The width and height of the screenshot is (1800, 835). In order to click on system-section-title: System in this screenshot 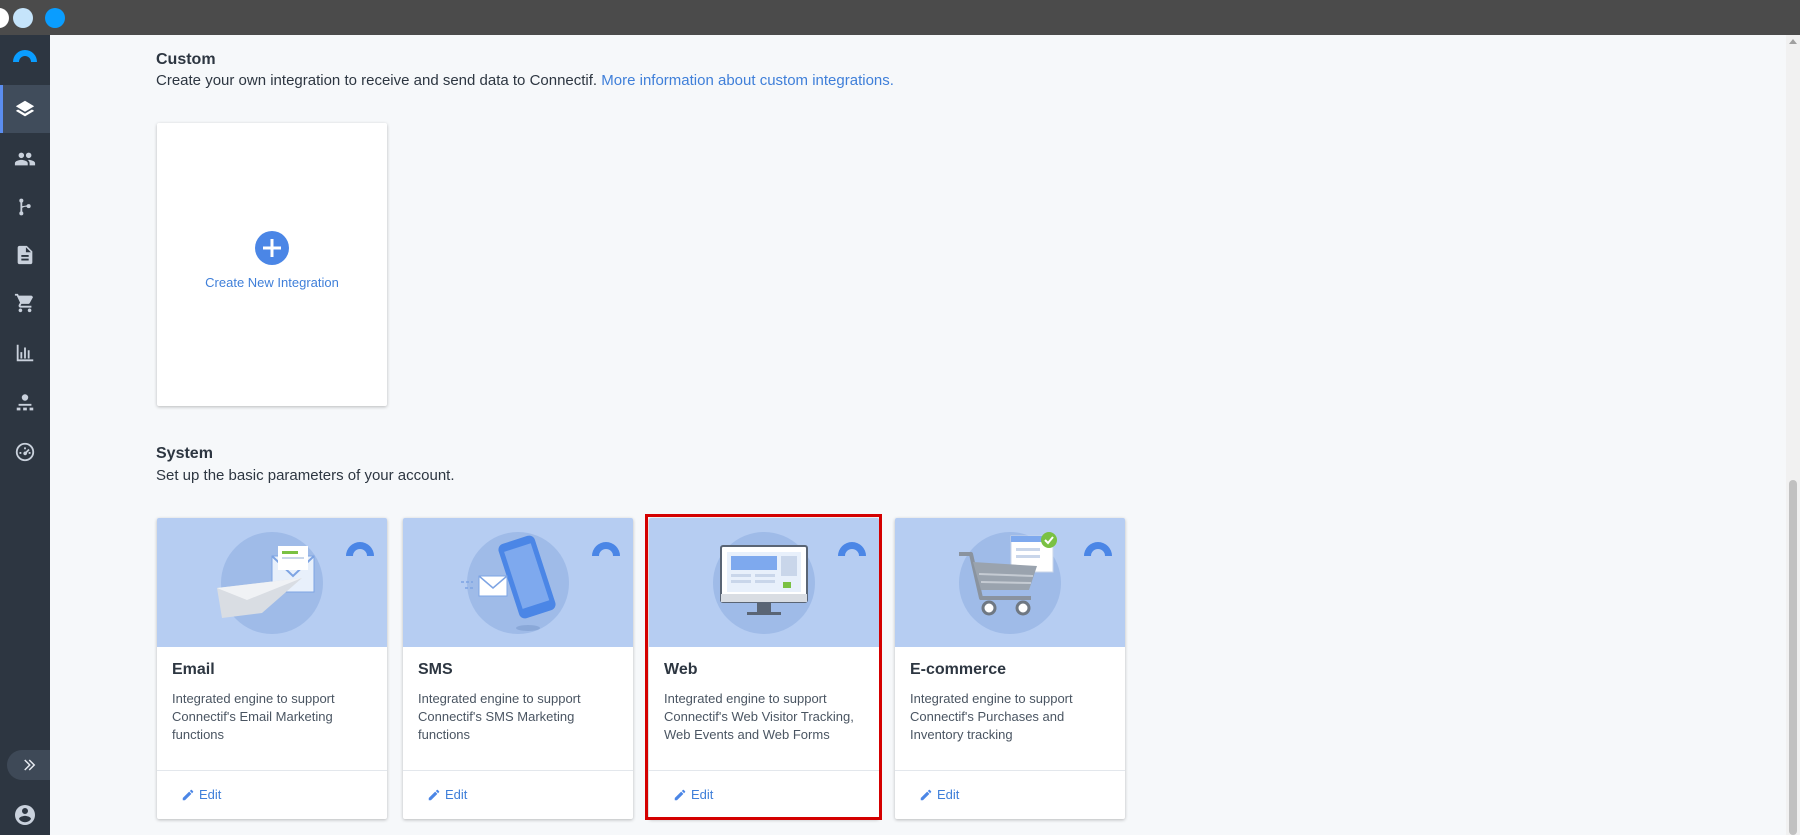, I will do `click(184, 453)`.